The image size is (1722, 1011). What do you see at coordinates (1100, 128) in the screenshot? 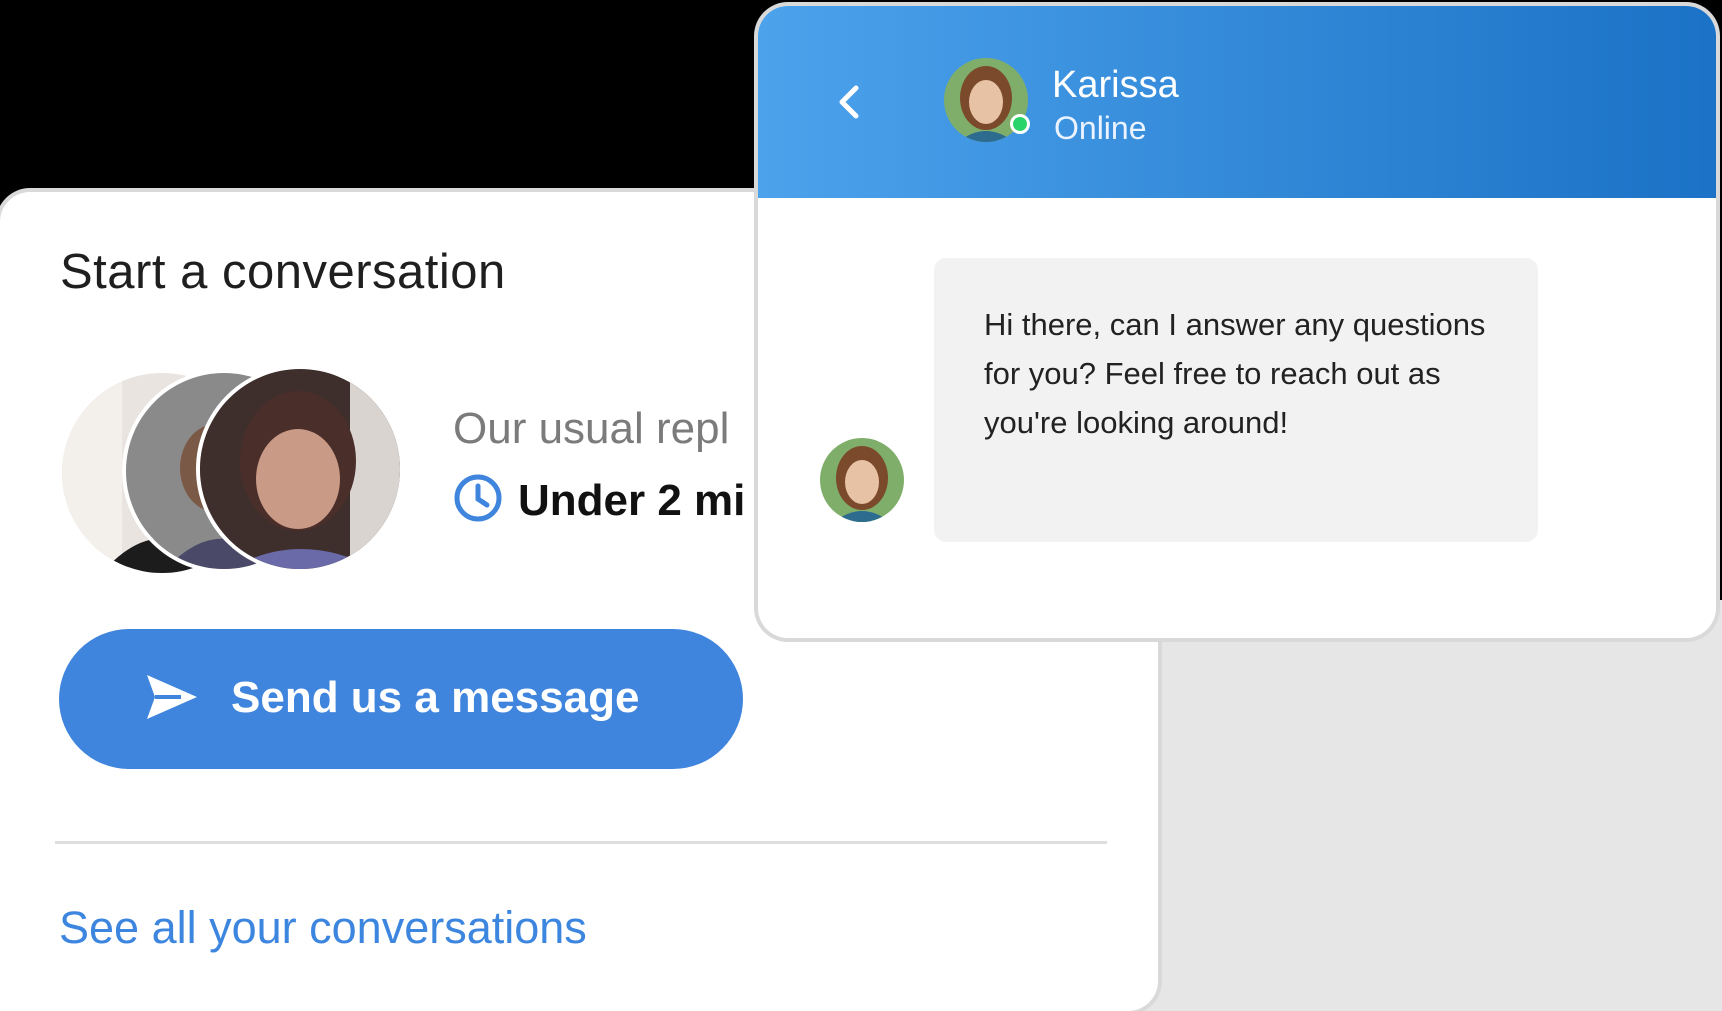
I see `agent-status: Online` at bounding box center [1100, 128].